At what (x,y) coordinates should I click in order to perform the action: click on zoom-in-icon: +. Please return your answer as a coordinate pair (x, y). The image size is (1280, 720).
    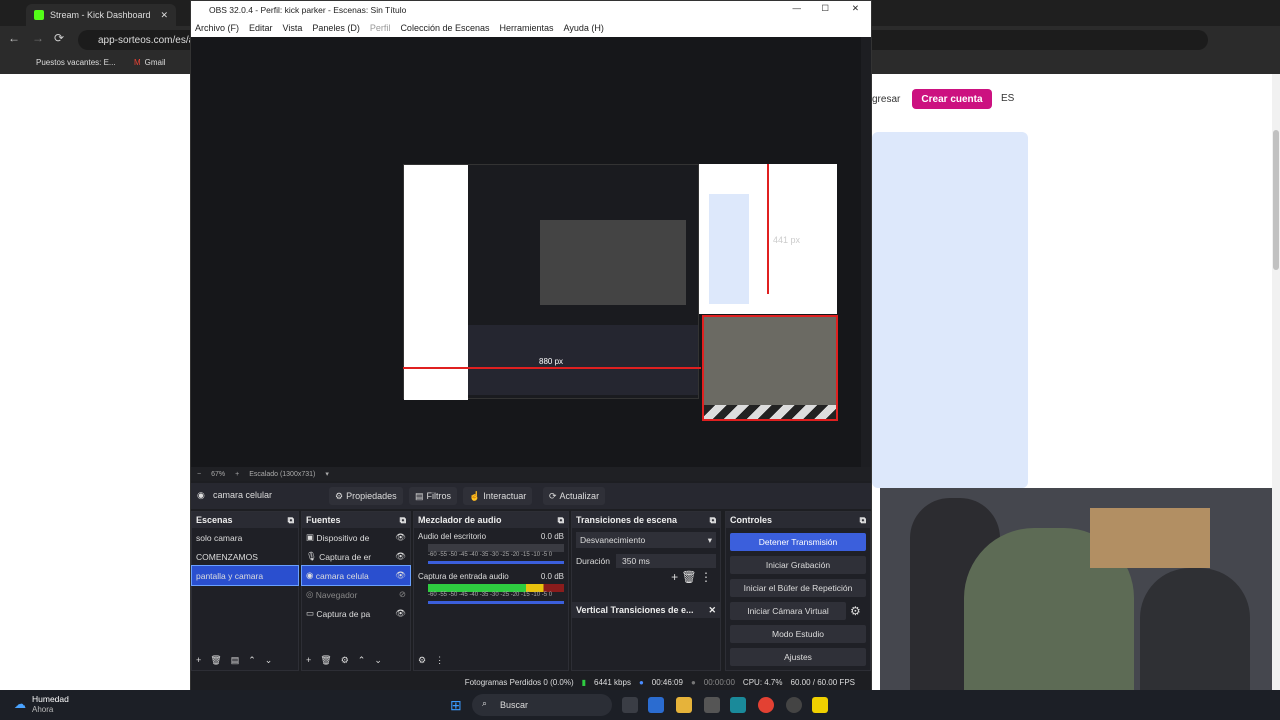
    Looking at the image, I should click on (237, 474).